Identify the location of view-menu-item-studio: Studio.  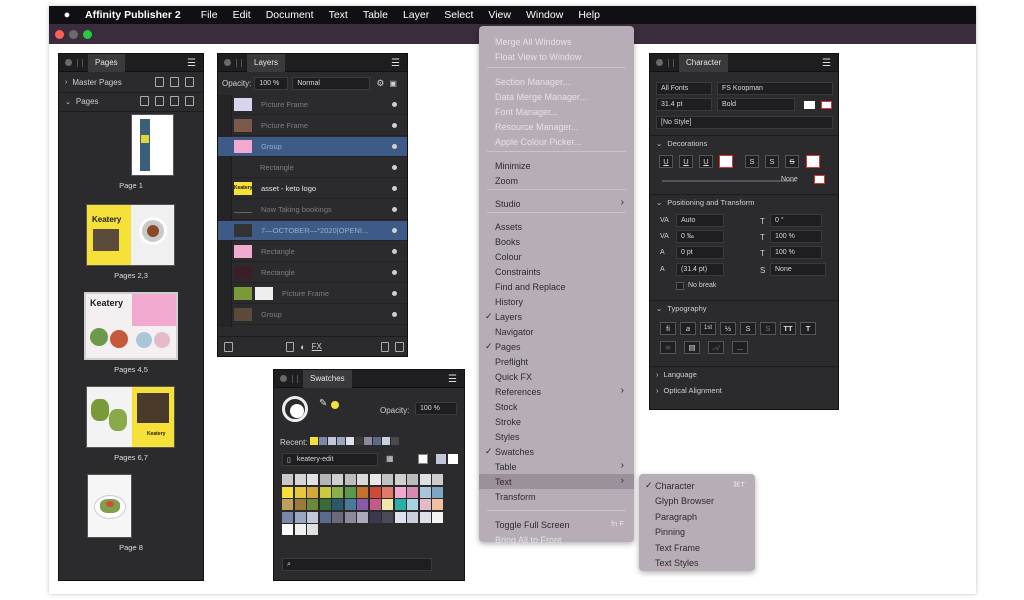
(508, 203).